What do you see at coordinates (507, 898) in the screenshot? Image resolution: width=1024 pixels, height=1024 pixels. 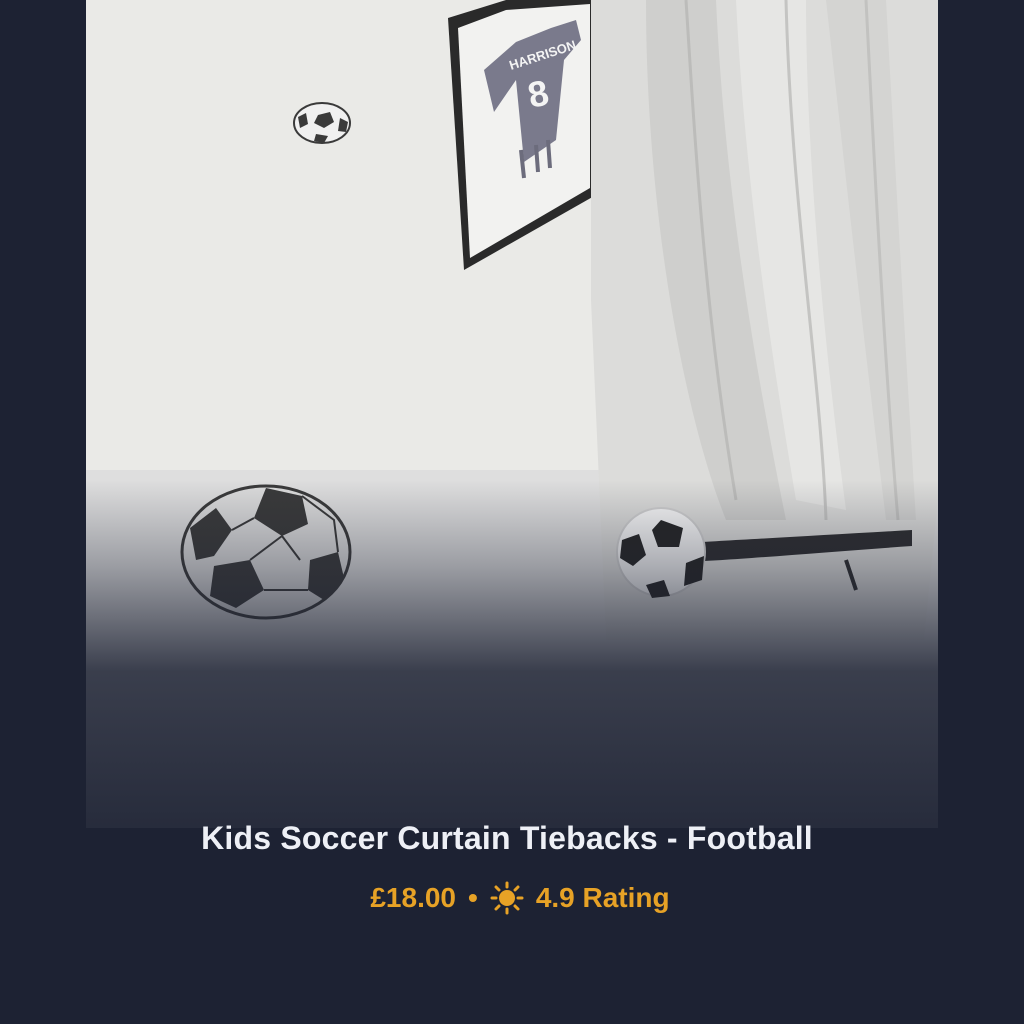 I see `sun-icon` at bounding box center [507, 898].